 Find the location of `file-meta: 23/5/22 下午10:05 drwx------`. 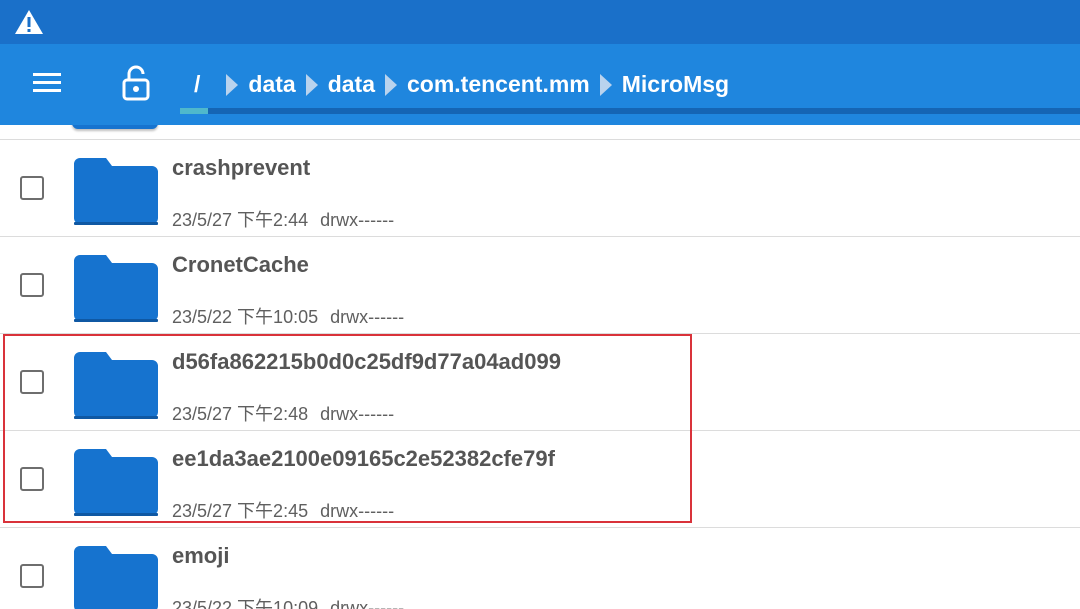

file-meta: 23/5/22 下午10:05 drwx------ is located at coordinates (288, 316).